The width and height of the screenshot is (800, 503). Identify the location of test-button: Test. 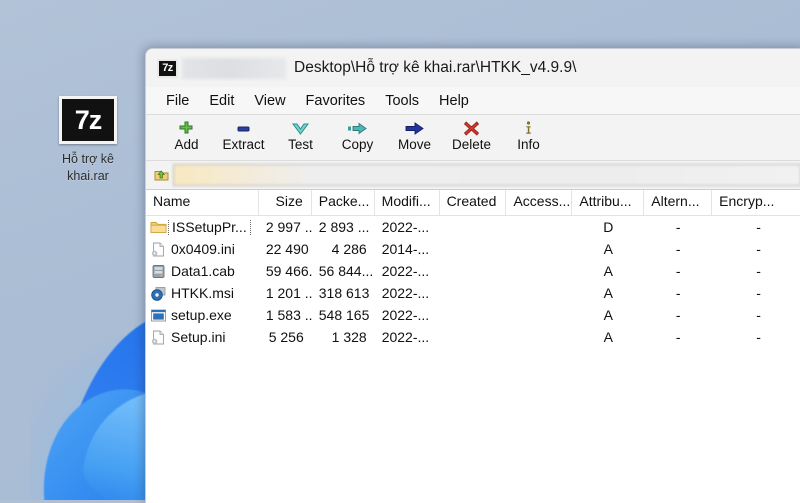
(300, 135).